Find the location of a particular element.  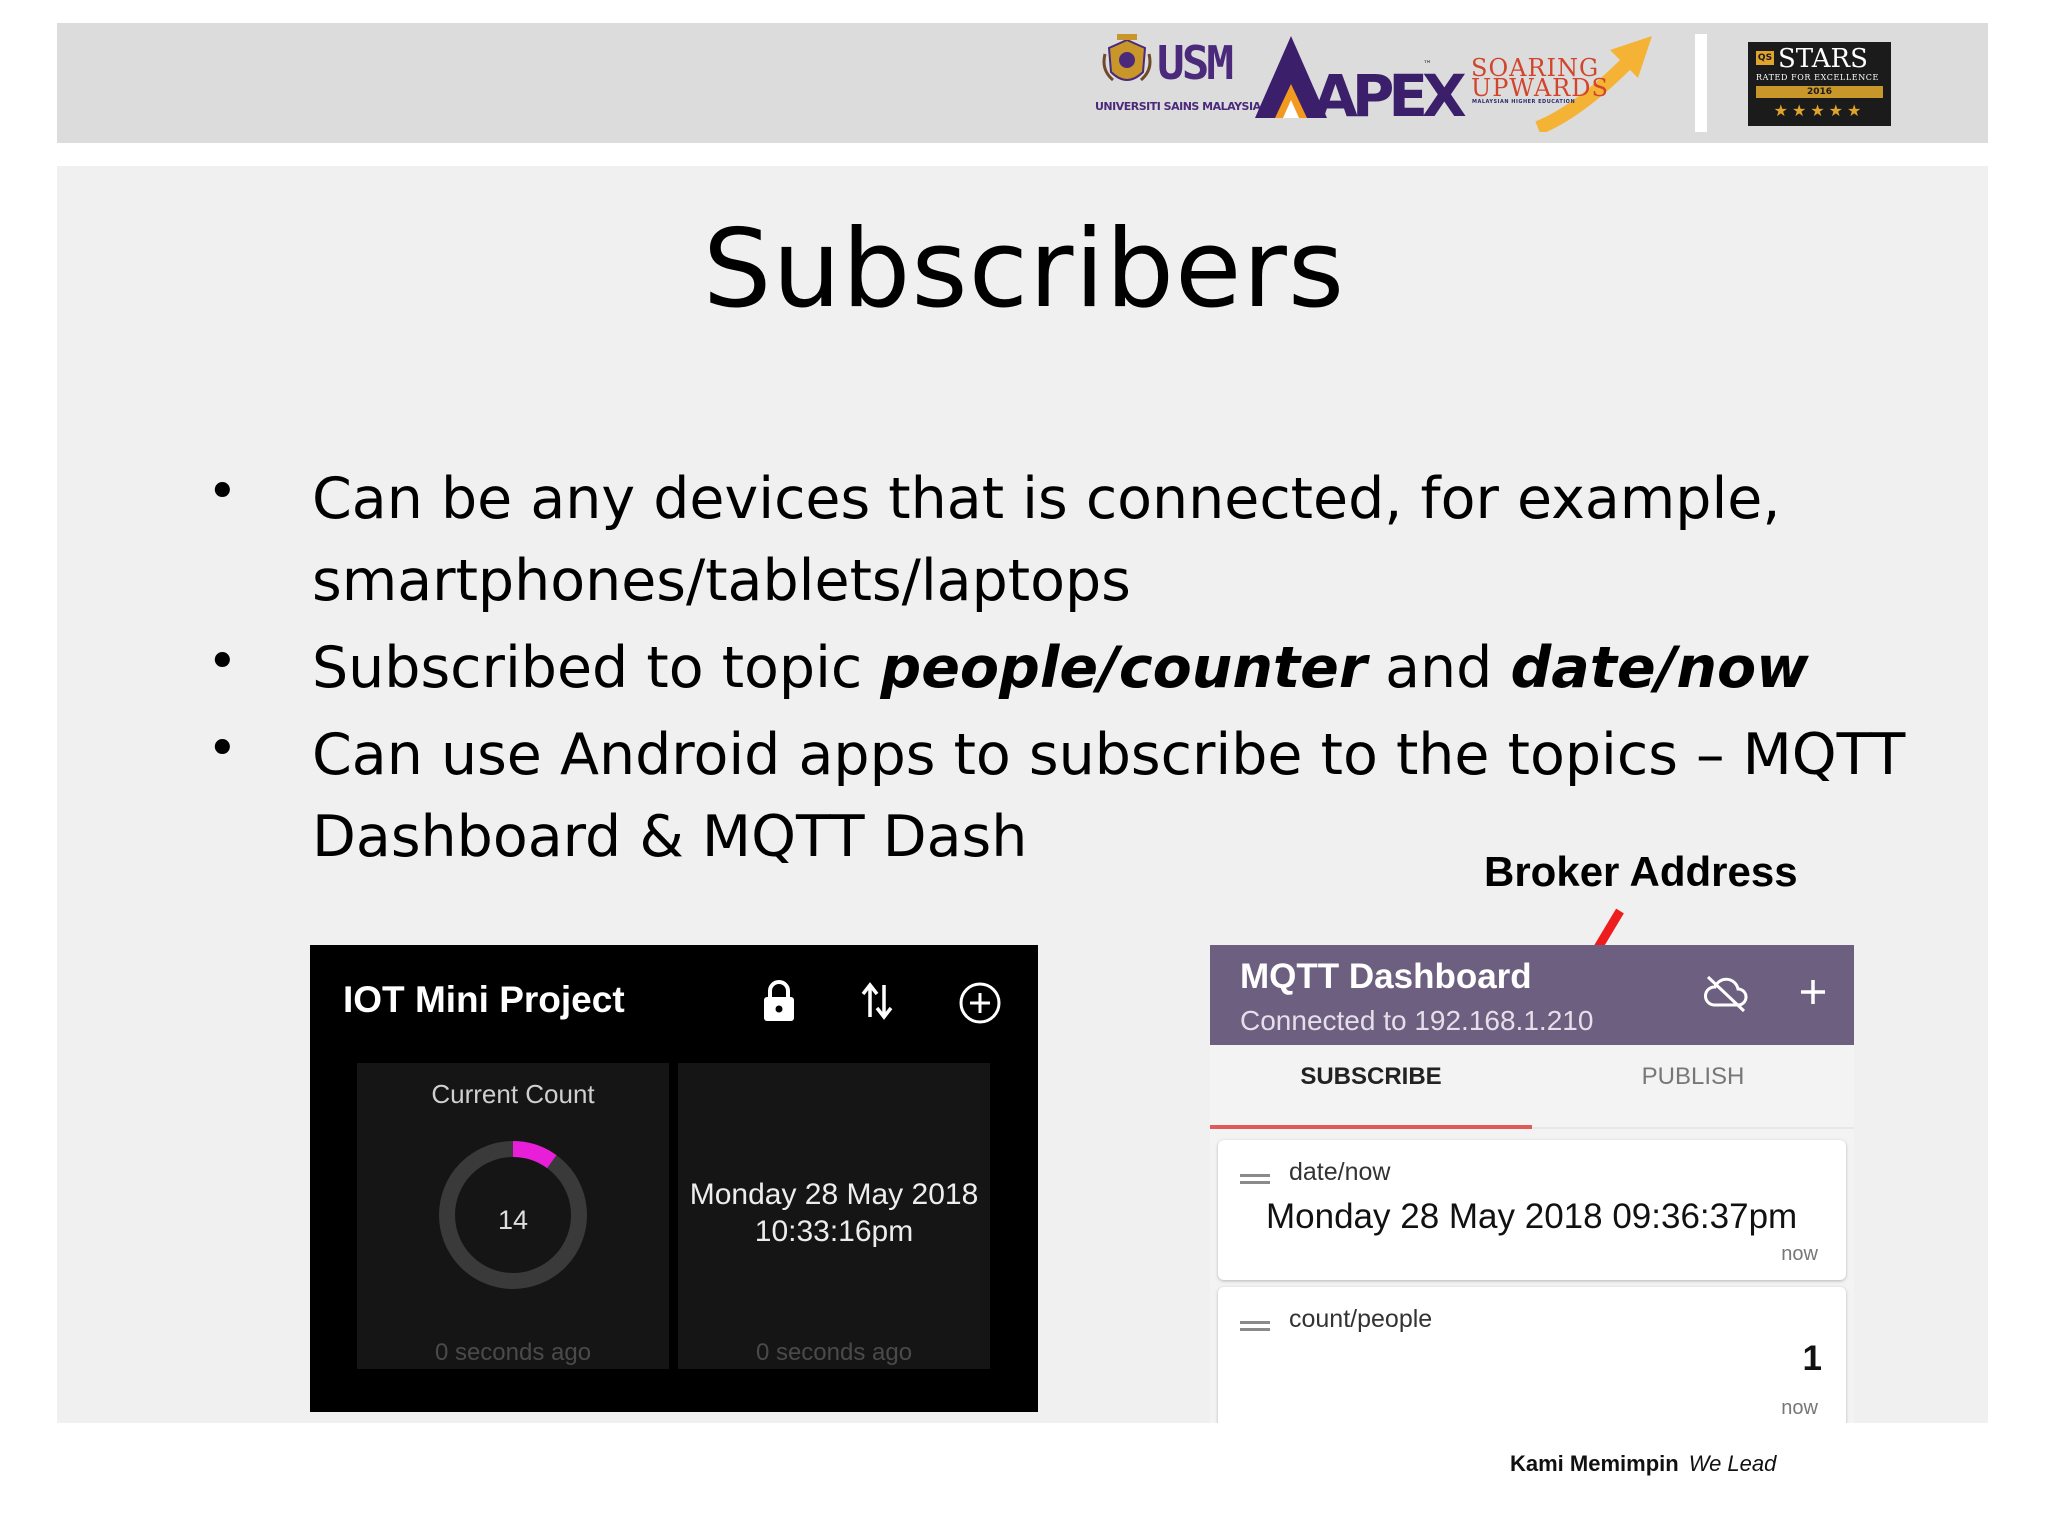

card-topic: count/people is located at coordinates (1361, 1319).